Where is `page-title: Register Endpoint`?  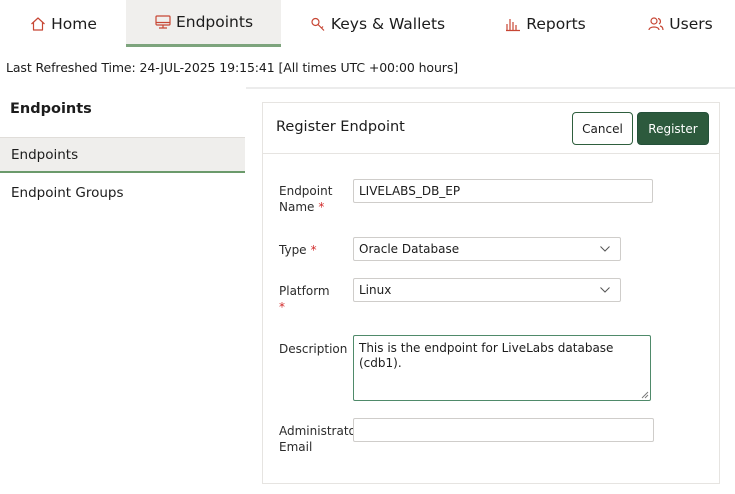
page-title: Register Endpoint is located at coordinates (340, 127).